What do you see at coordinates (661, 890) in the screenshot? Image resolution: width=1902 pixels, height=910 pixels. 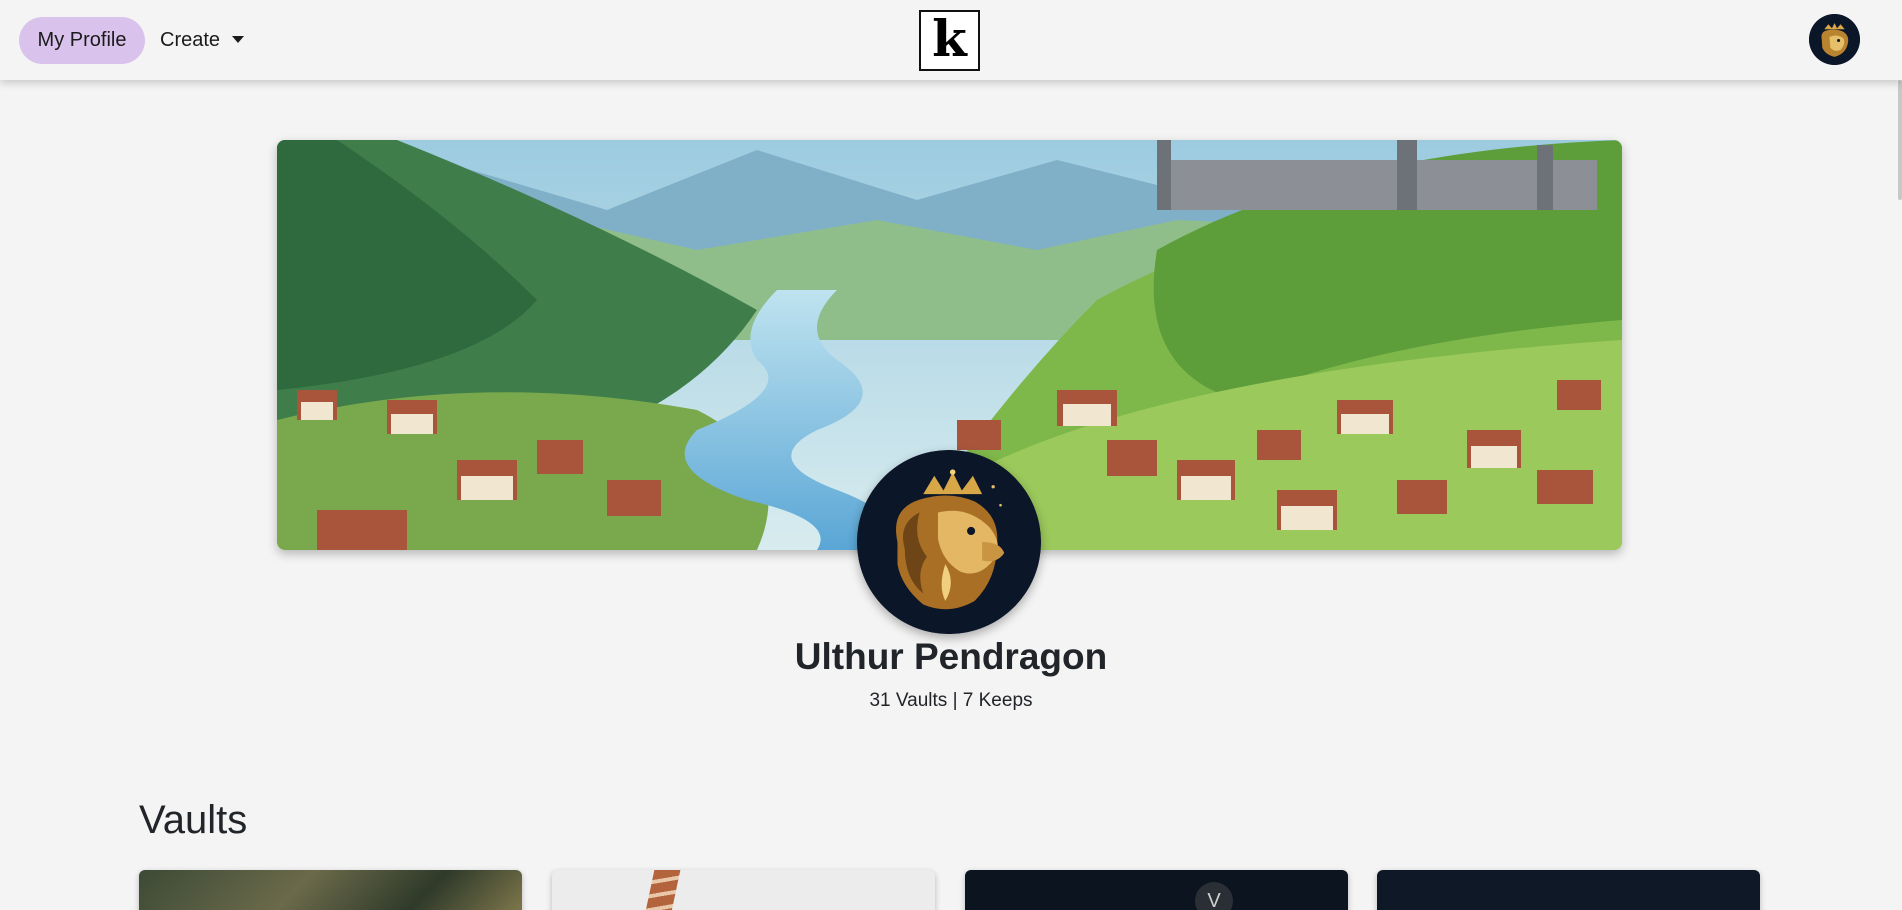 I see `giraffe-image` at bounding box center [661, 890].